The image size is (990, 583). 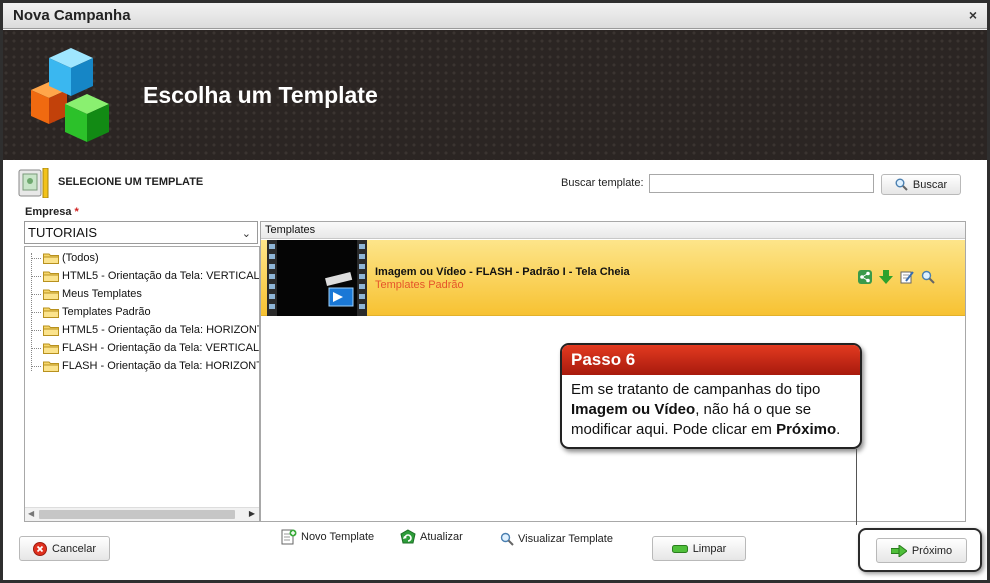 What do you see at coordinates (679, 548) in the screenshot?
I see `clear-bar-icon` at bounding box center [679, 548].